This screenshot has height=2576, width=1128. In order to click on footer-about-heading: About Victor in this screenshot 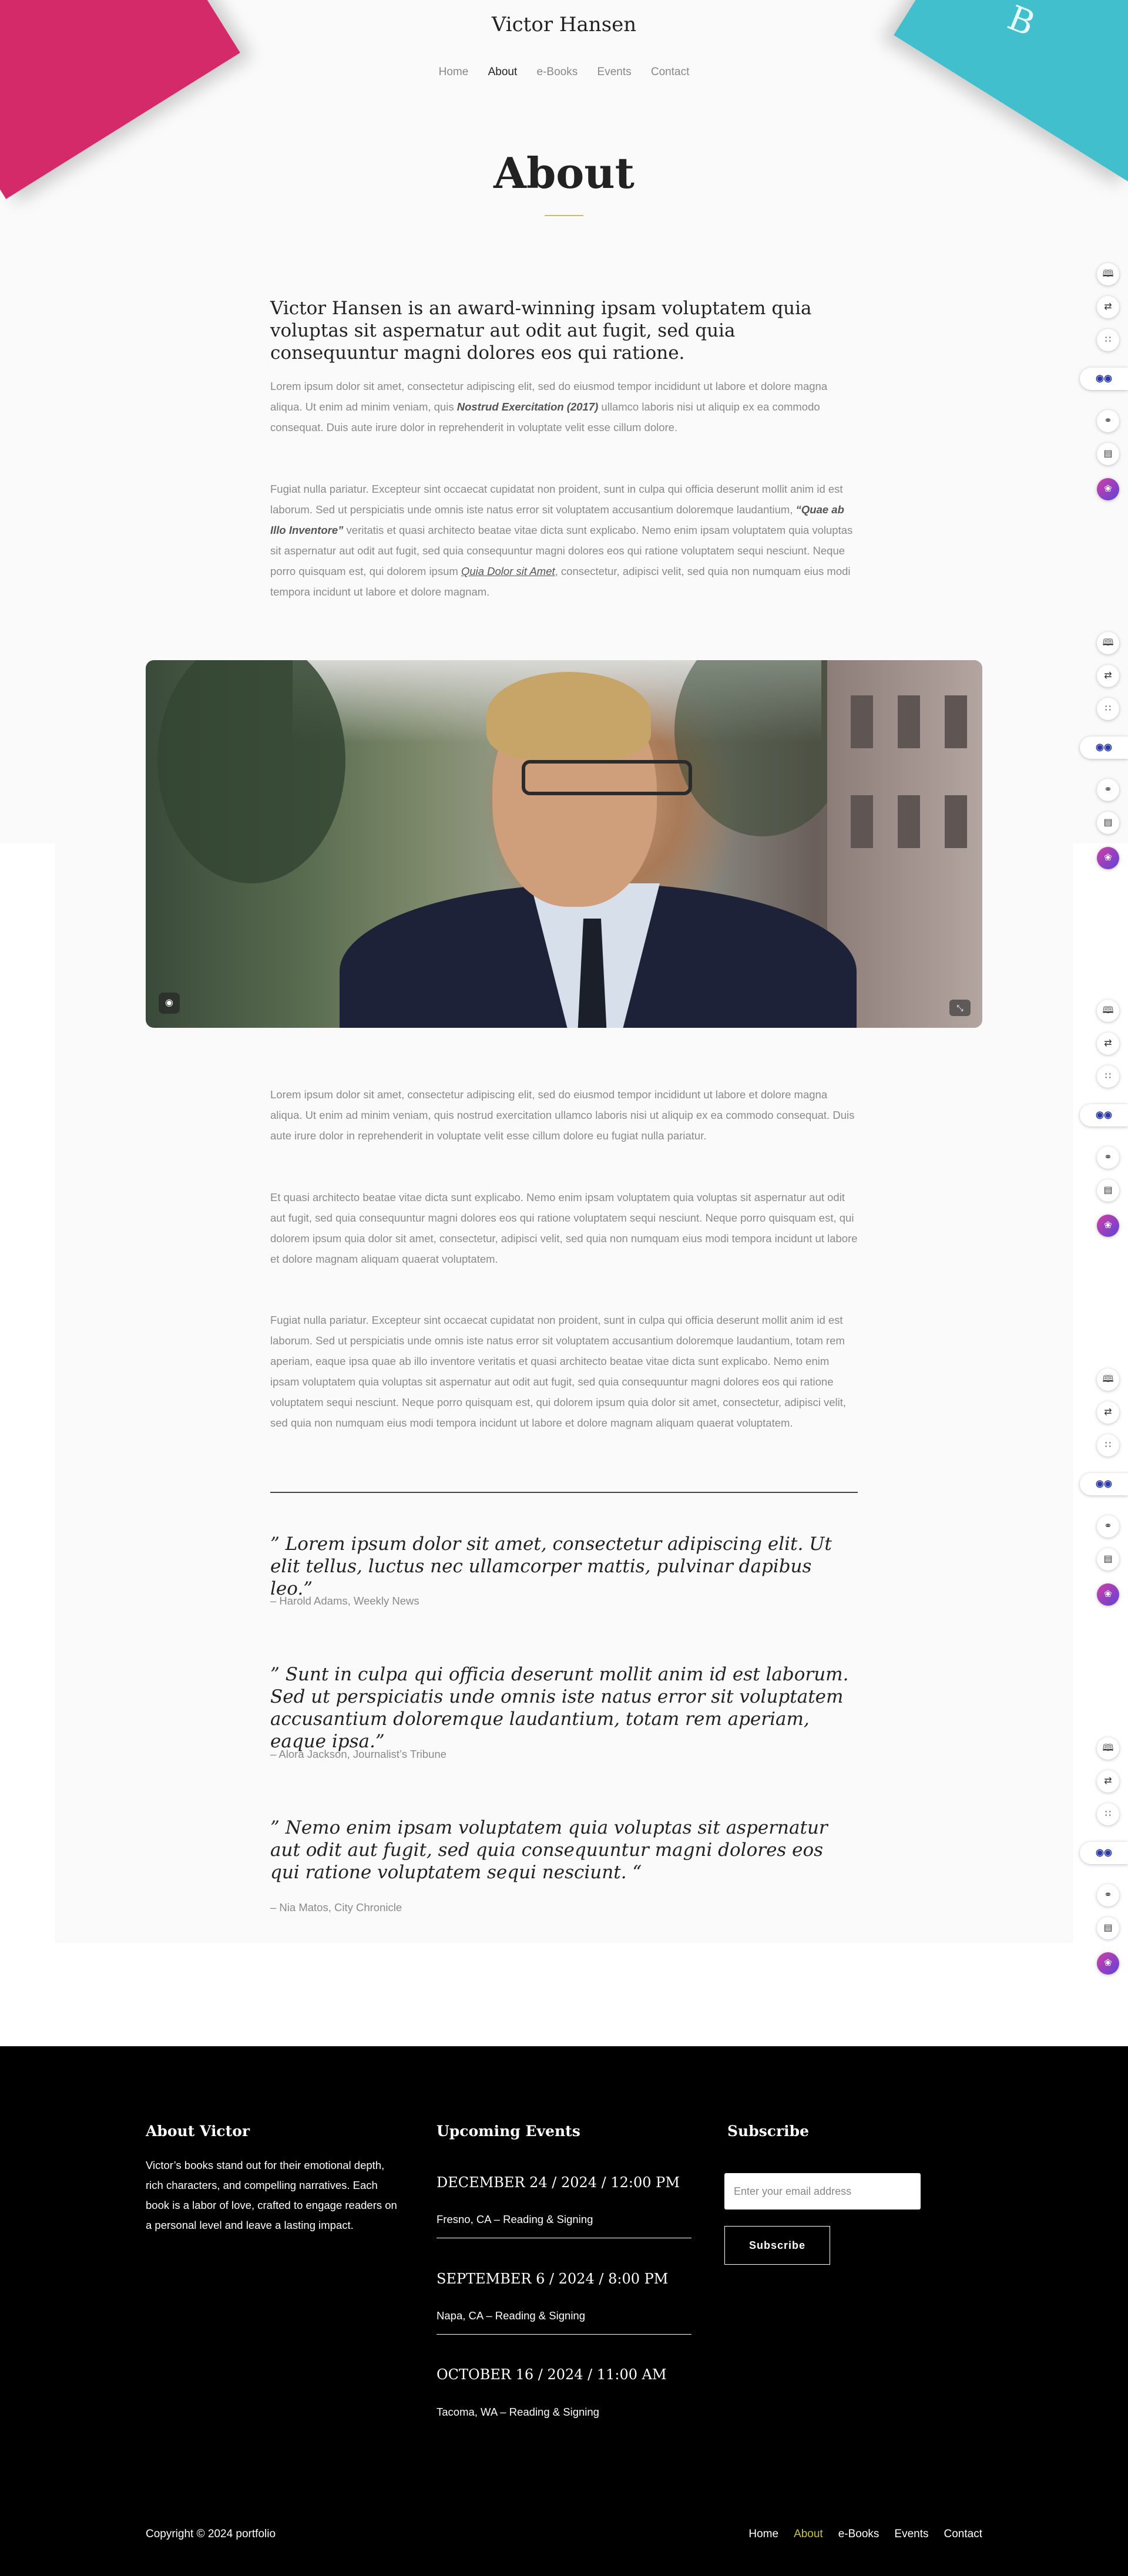, I will do `click(198, 2131)`.